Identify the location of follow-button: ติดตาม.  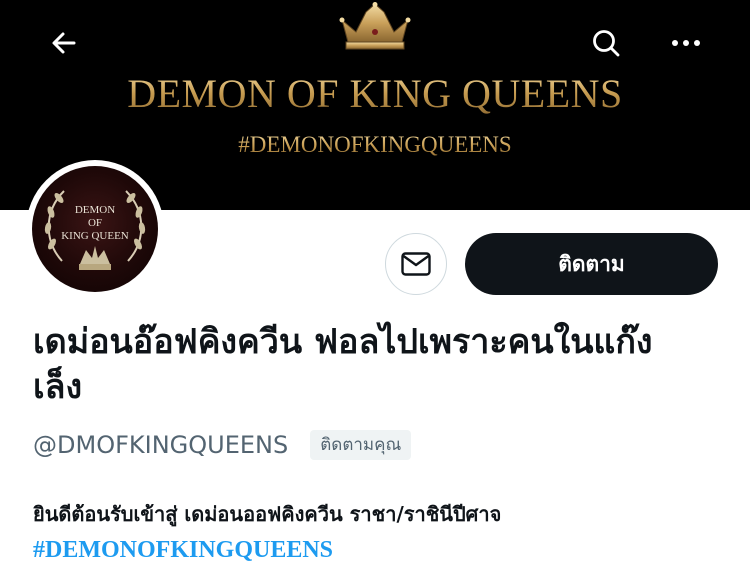
(591, 264).